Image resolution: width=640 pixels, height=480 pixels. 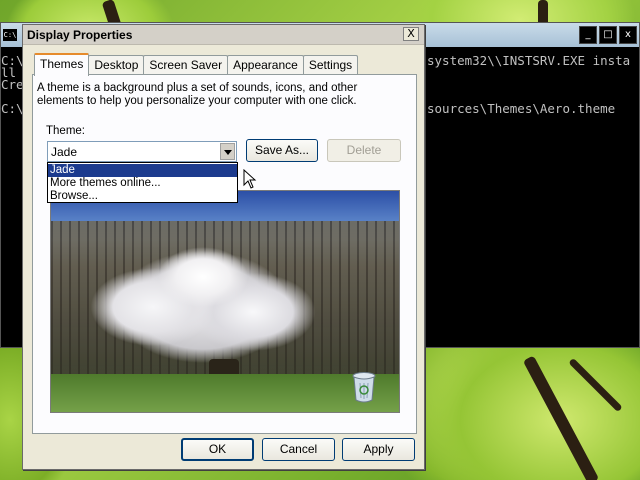 What do you see at coordinates (80, 35) in the screenshot?
I see `dialog-title: Display Properties` at bounding box center [80, 35].